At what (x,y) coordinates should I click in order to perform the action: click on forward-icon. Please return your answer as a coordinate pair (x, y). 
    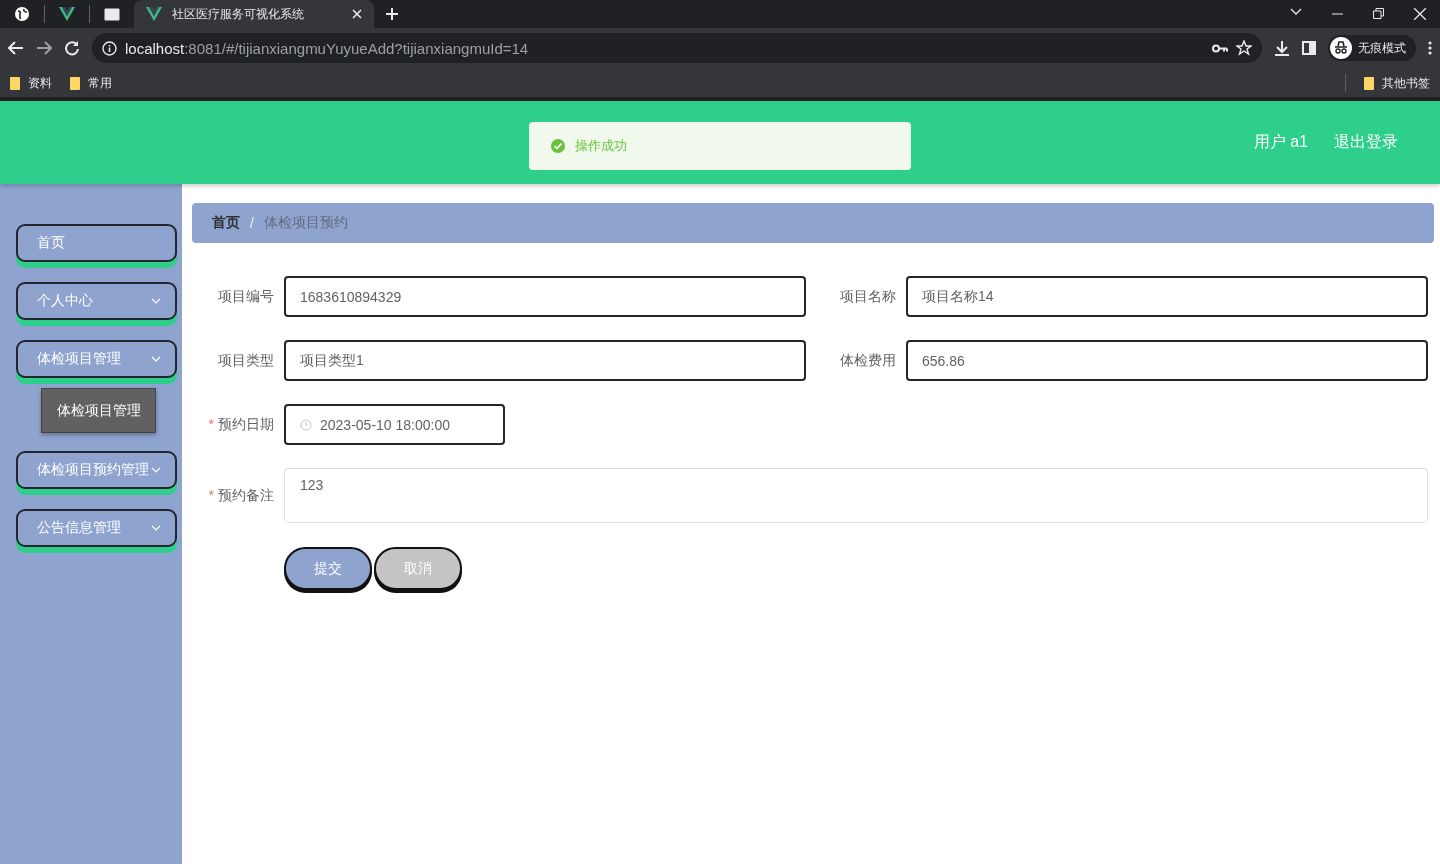
    Looking at the image, I should click on (44, 48).